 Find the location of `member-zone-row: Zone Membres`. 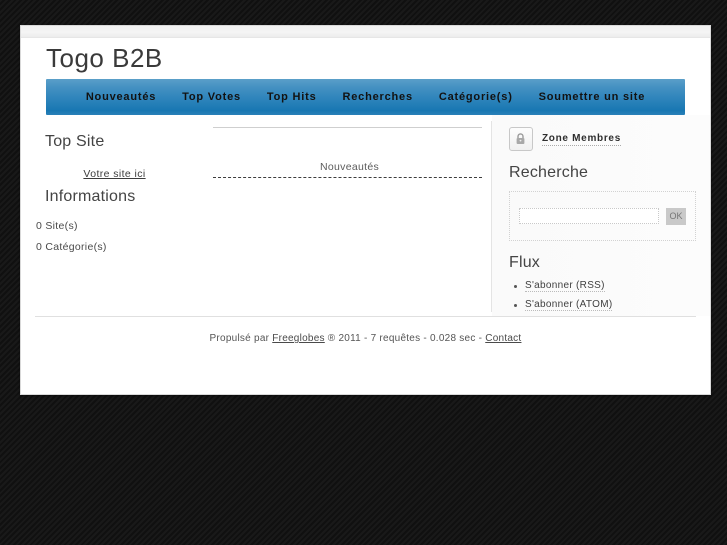

member-zone-row: Zone Membres is located at coordinates (602, 139).